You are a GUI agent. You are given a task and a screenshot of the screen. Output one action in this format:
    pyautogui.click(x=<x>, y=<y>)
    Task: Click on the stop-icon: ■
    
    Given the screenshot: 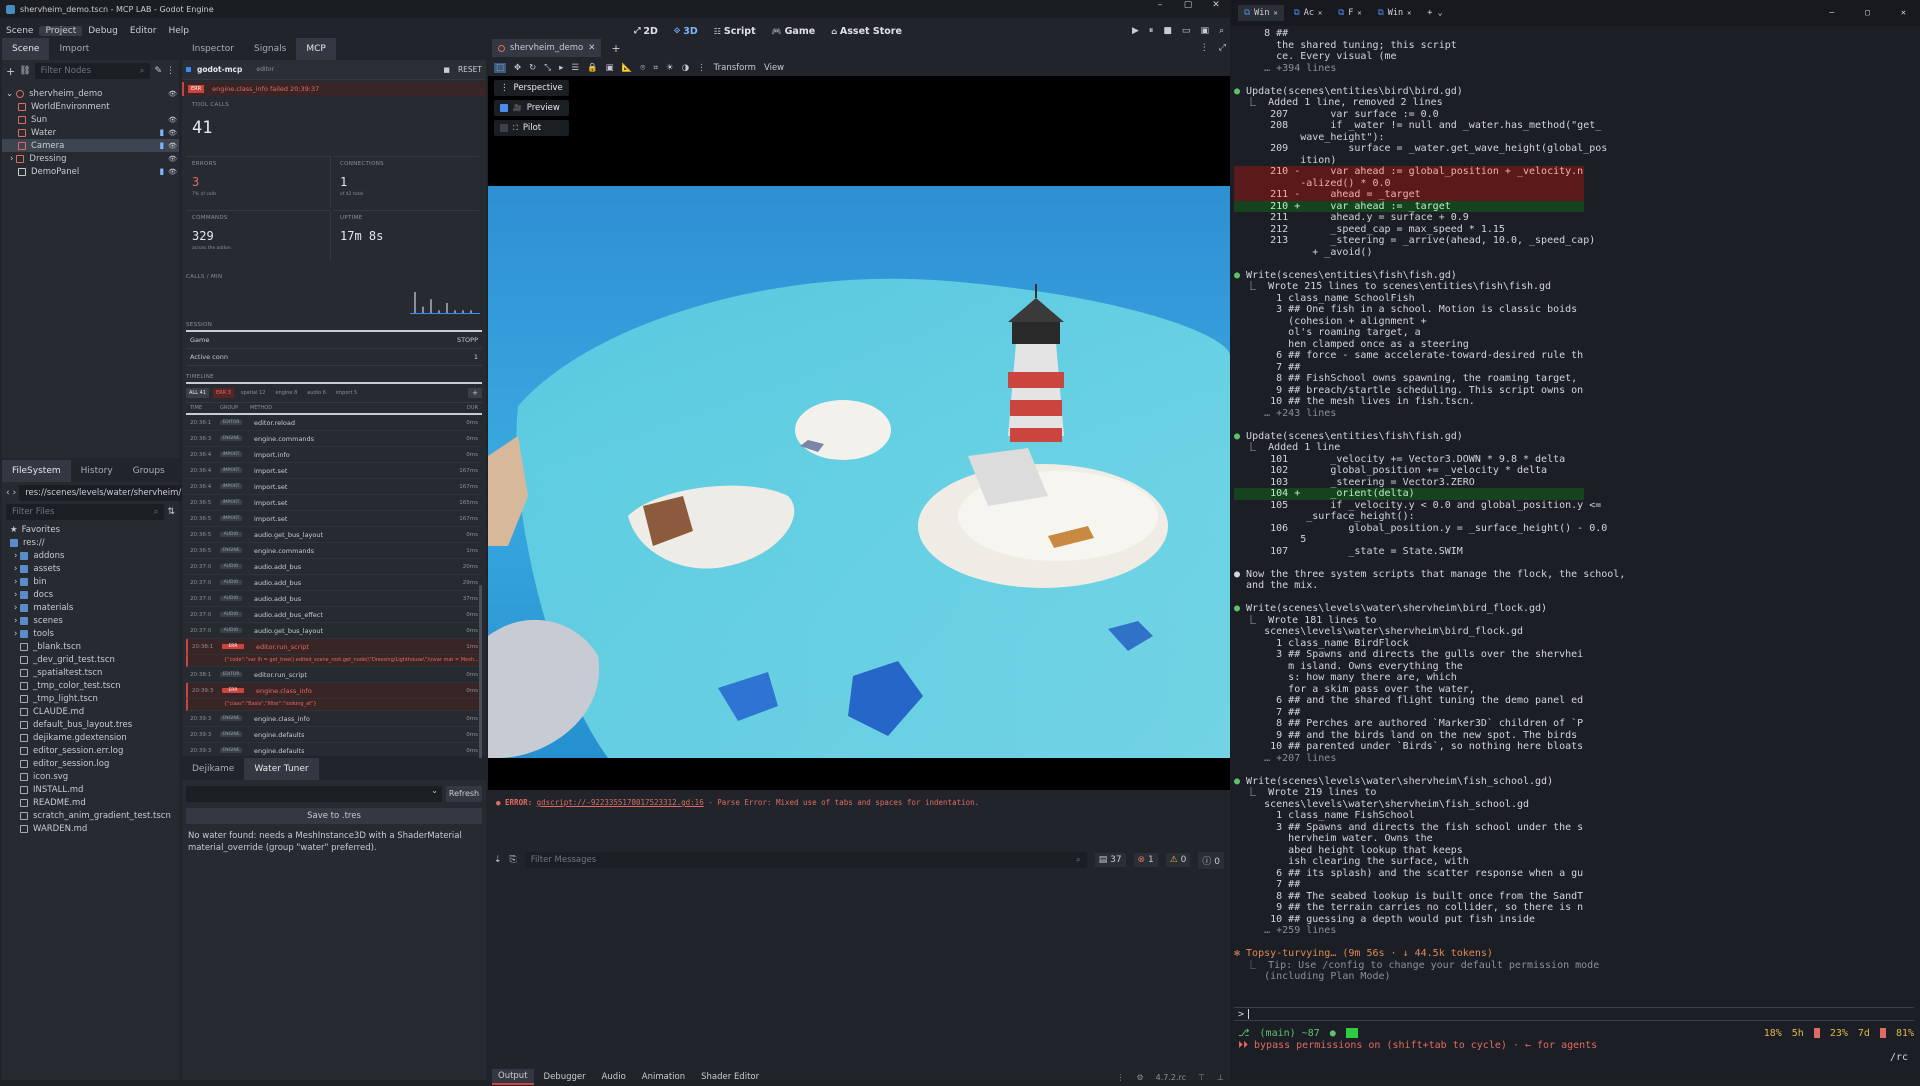 What is the action you would take?
    pyautogui.click(x=446, y=70)
    